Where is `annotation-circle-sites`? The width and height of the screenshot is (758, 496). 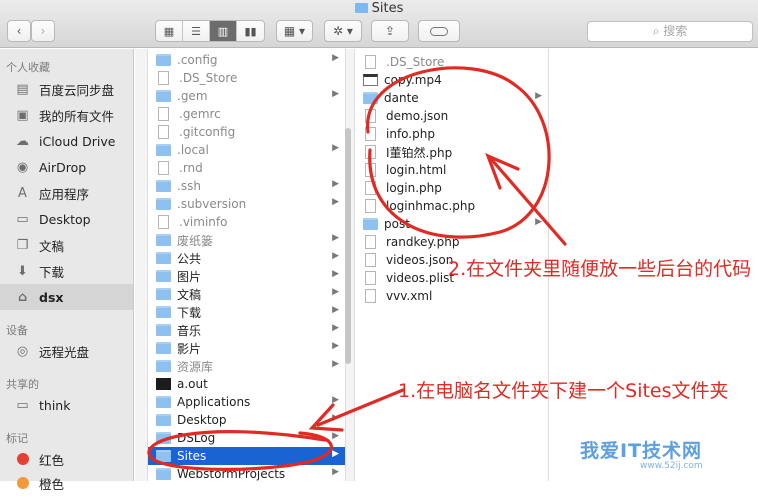
annotation-circle-sites is located at coordinates (240, 450).